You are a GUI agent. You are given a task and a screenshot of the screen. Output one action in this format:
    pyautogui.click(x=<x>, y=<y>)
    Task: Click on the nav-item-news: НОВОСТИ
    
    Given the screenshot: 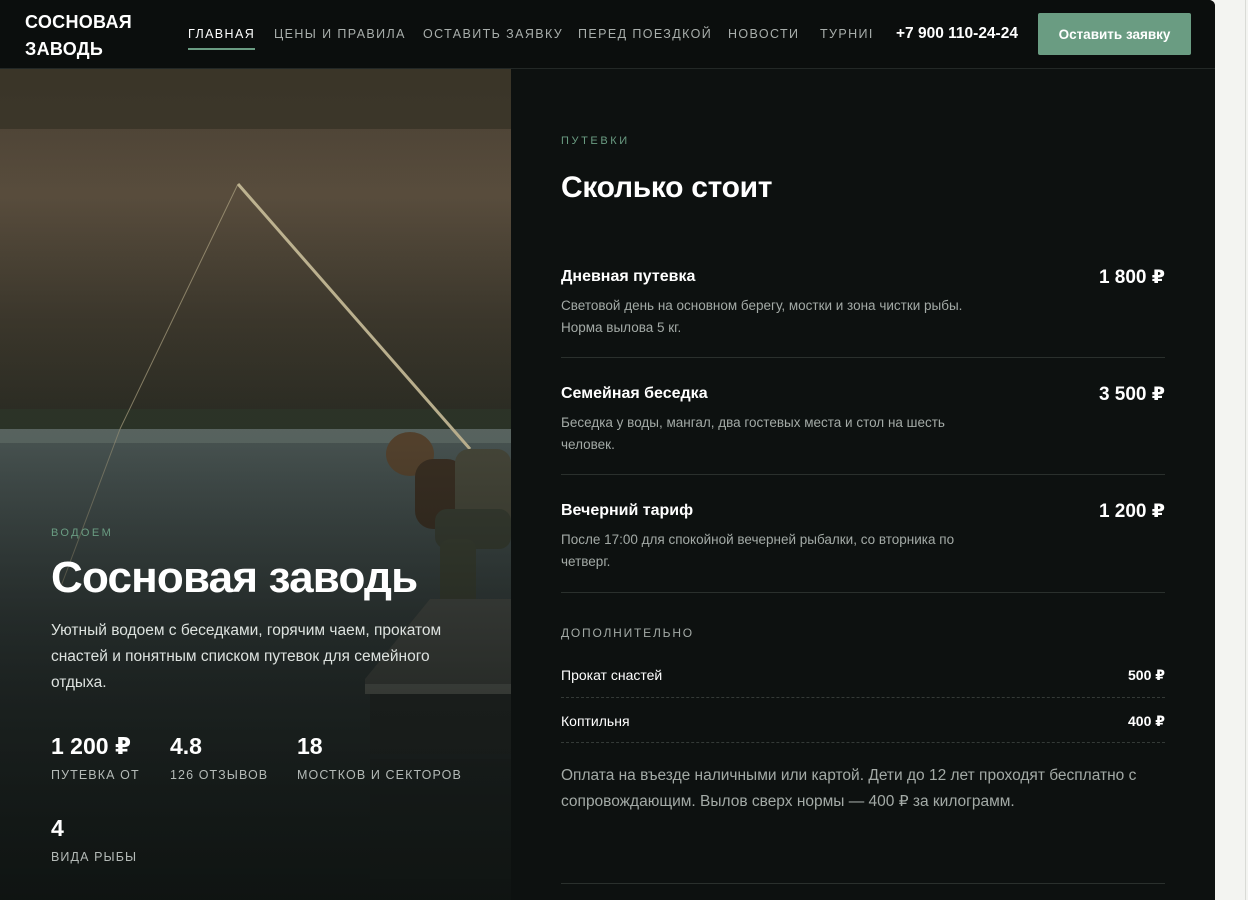 What is the action you would take?
    pyautogui.click(x=763, y=34)
    